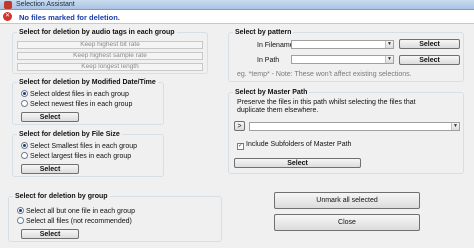 The height and width of the screenshot is (248, 474). I want to click on checkbox-indicator: ✓, so click(240, 146).